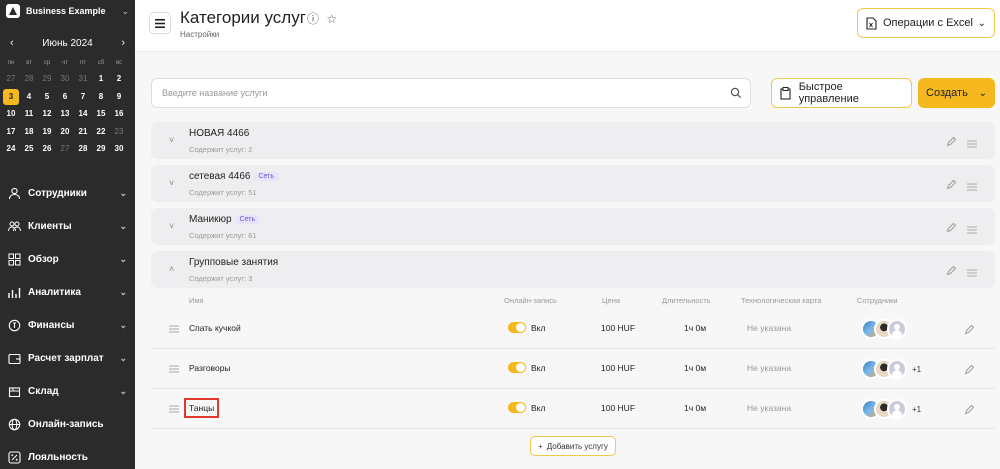  Describe the element at coordinates (573, 369) in the screenshot. I see `table-row: Разговоры Вкл 100 HUF 1ч 0м Не указана +1` at that location.